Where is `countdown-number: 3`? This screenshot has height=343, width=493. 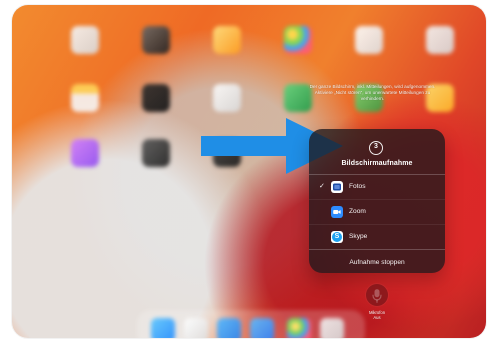 countdown-number: 3 is located at coordinates (376, 147).